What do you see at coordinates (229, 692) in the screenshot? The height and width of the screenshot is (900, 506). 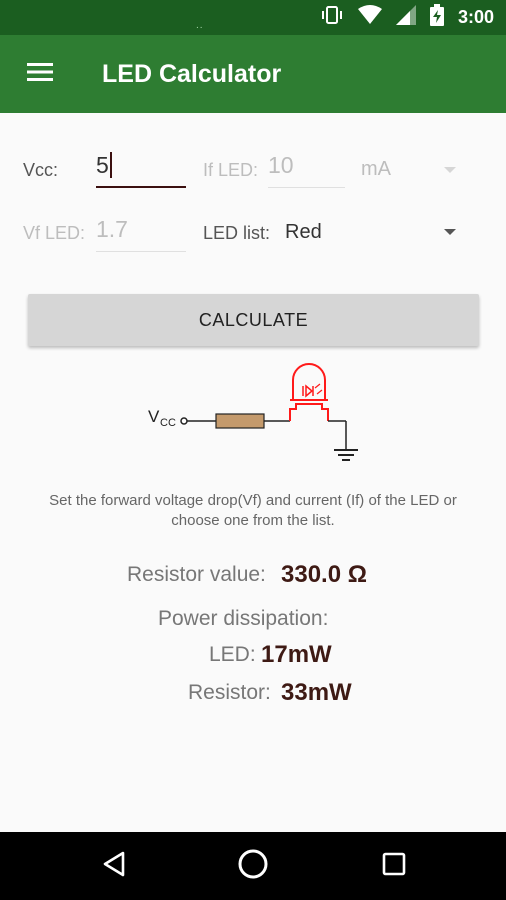 I see `resistor-power-label: Resistor:` at bounding box center [229, 692].